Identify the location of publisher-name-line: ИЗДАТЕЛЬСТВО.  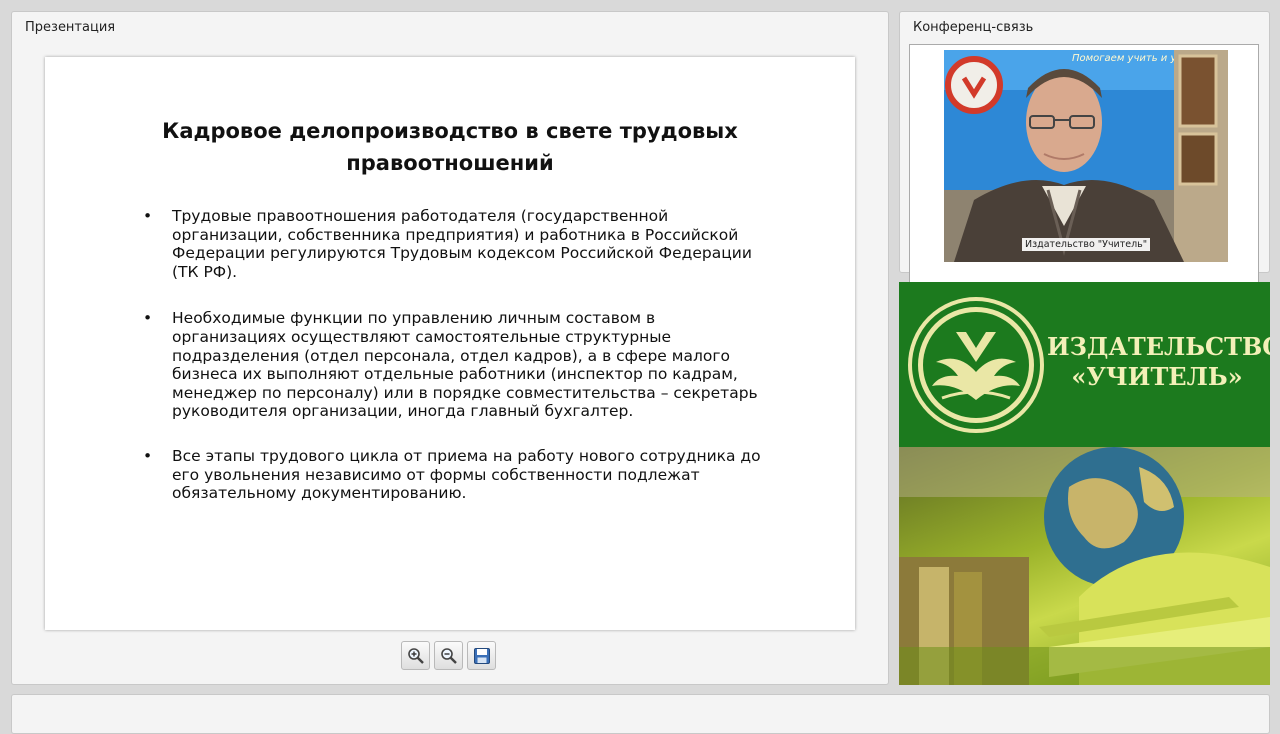
(1158, 346).